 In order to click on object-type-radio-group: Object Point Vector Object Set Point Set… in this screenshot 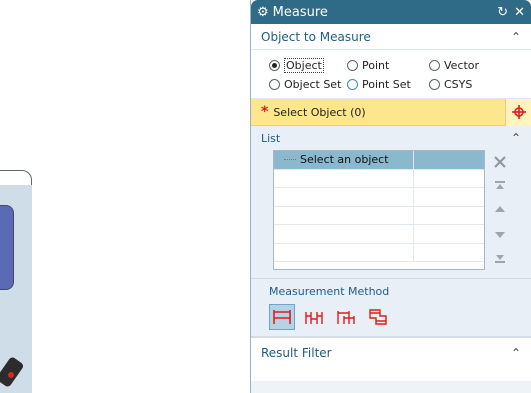, I will do `click(391, 74)`.